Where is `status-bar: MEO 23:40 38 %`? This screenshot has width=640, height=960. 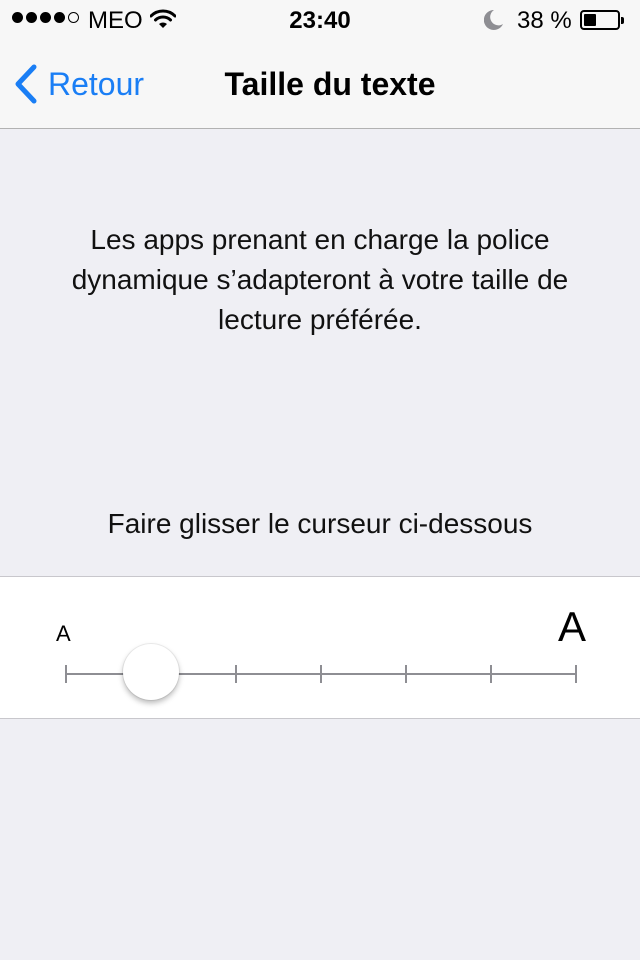
status-bar: MEO 23:40 38 % is located at coordinates (320, 20).